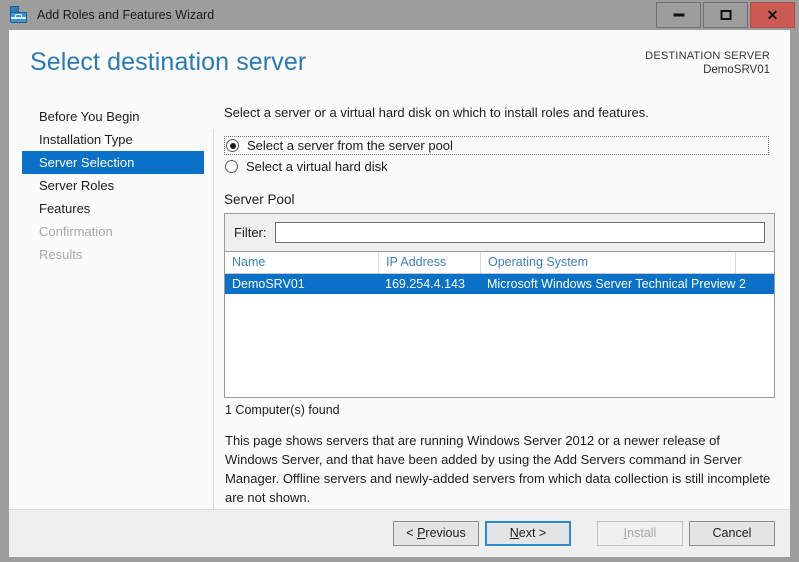 The image size is (799, 562). Describe the element at coordinates (61, 254) in the screenshot. I see `sidebar-item-results: Results` at that location.